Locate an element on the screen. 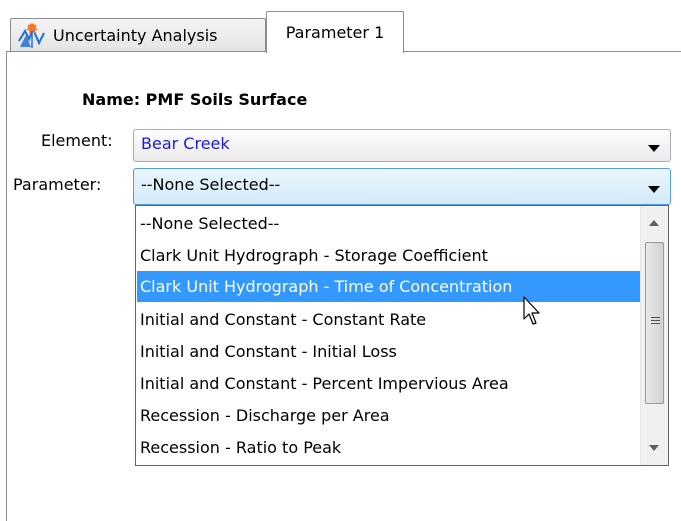 The height and width of the screenshot is (521, 681). tab-uncertainty-analysis-label: Uncertainty Analysis is located at coordinates (135, 35).